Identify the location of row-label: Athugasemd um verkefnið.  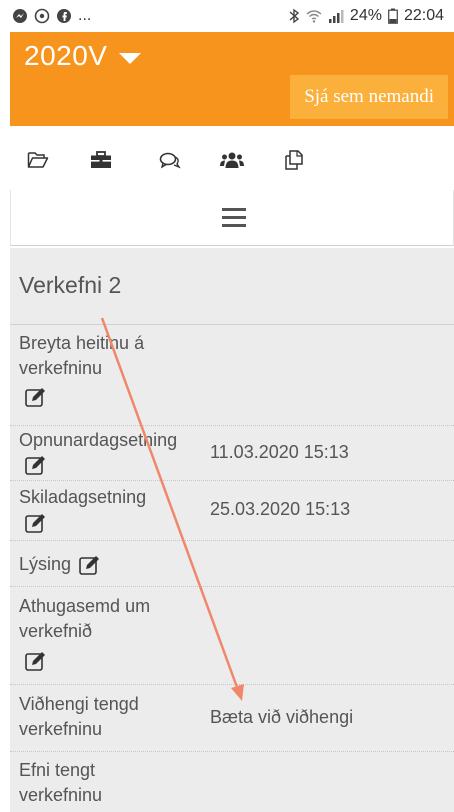
(84, 619).